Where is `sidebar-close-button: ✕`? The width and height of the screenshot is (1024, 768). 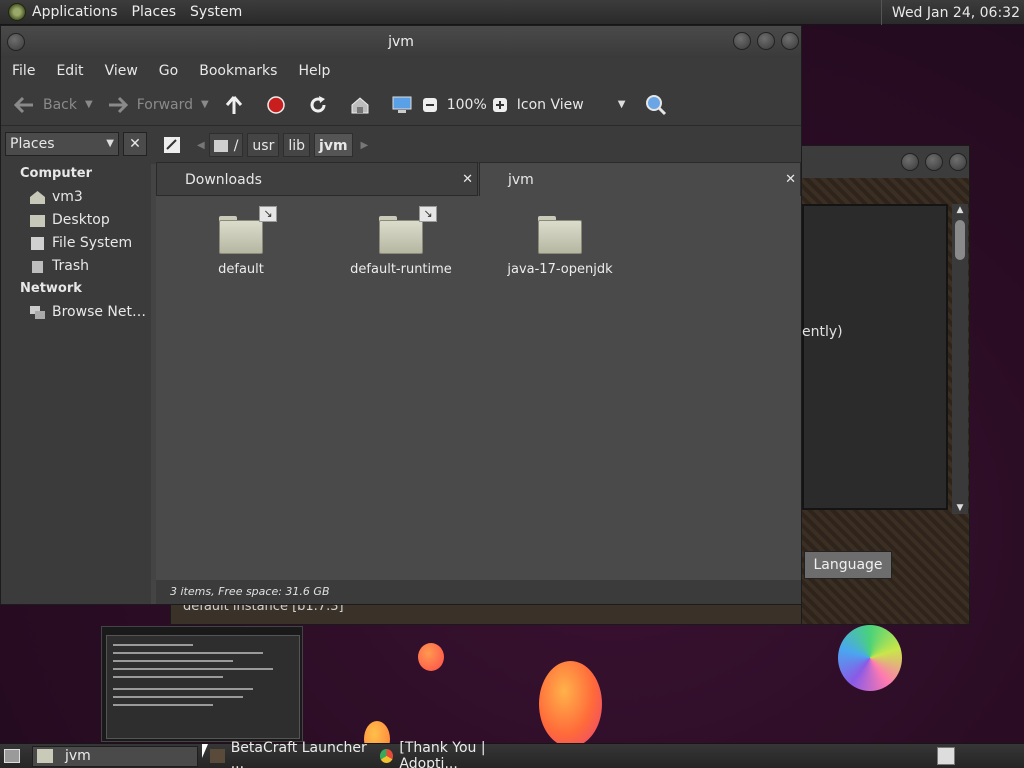 sidebar-close-button: ✕ is located at coordinates (135, 144).